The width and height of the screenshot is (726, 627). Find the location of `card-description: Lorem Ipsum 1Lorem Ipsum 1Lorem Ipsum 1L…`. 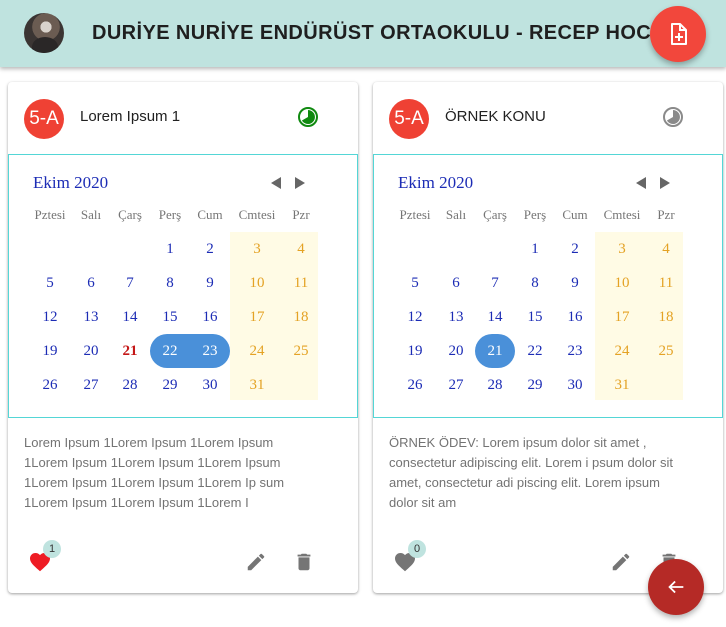

card-description: Lorem Ipsum 1Lorem Ipsum 1Lorem Ipsum 1L… is located at coordinates (154, 472).